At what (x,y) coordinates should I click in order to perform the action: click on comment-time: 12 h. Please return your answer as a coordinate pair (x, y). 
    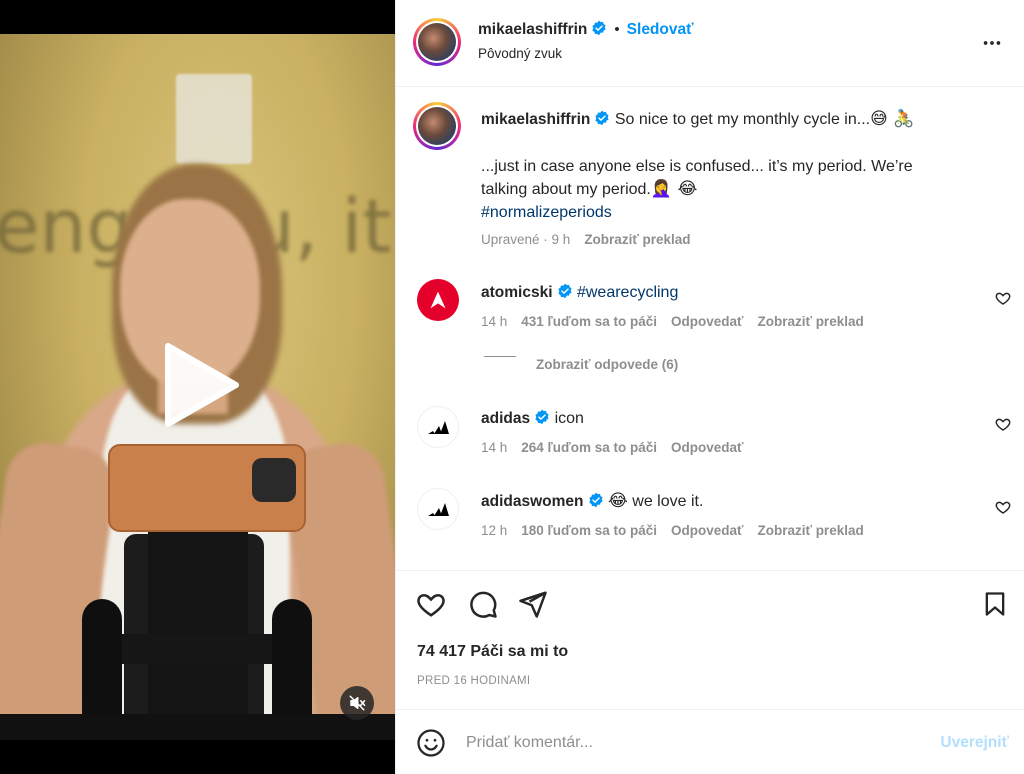
    Looking at the image, I should click on (494, 530).